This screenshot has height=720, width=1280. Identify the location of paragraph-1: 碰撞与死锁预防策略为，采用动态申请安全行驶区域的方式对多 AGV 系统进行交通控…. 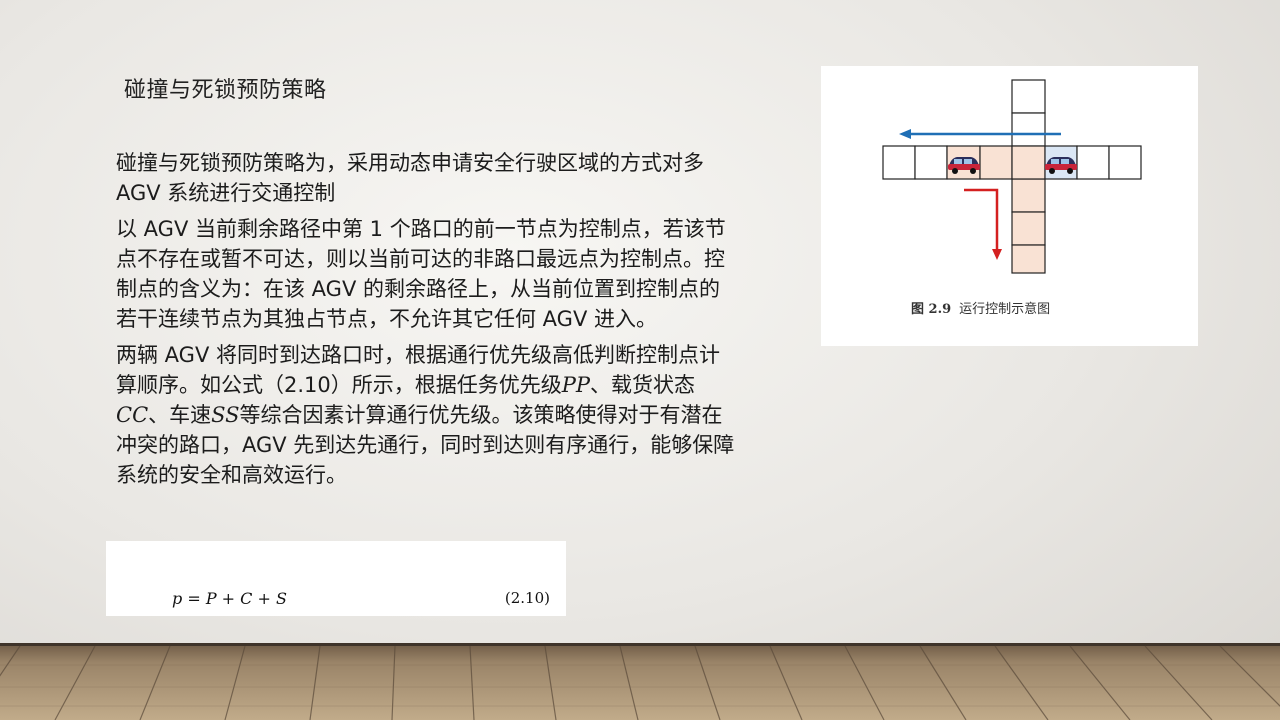
(410, 178).